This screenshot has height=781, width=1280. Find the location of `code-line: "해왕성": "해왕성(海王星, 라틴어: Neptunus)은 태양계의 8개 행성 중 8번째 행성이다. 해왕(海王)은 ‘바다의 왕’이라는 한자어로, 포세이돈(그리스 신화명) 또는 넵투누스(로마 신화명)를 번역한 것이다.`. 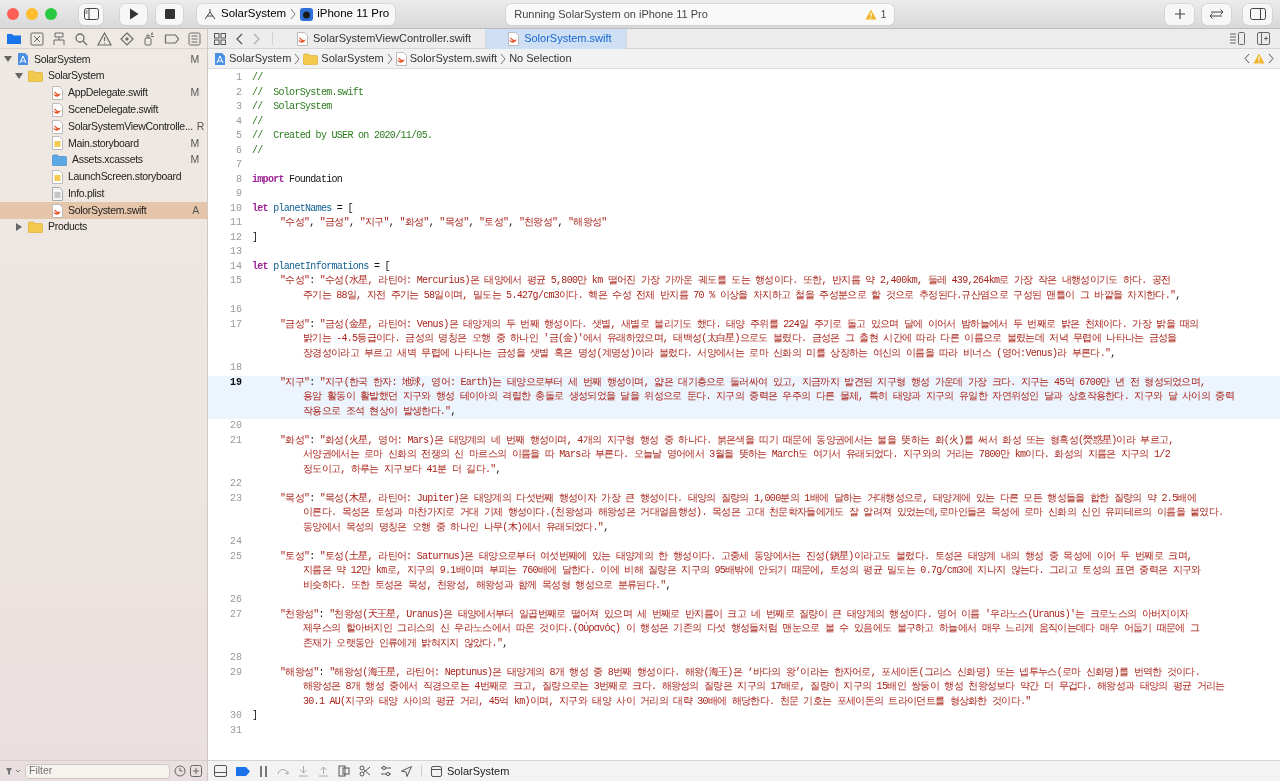

code-line: "해왕성": "해왕성(海王星, 라틴어: Neptunus)은 태양계의 8개 행성 중 8번째 행성이다. 해왕(海王)은 ‘바다의 왕’이라는 한자어로, 포세이돈(그리스 신화명) 또는 넵투누스(로마 신화명)를 번역한 것이다. is located at coordinates (740, 672).